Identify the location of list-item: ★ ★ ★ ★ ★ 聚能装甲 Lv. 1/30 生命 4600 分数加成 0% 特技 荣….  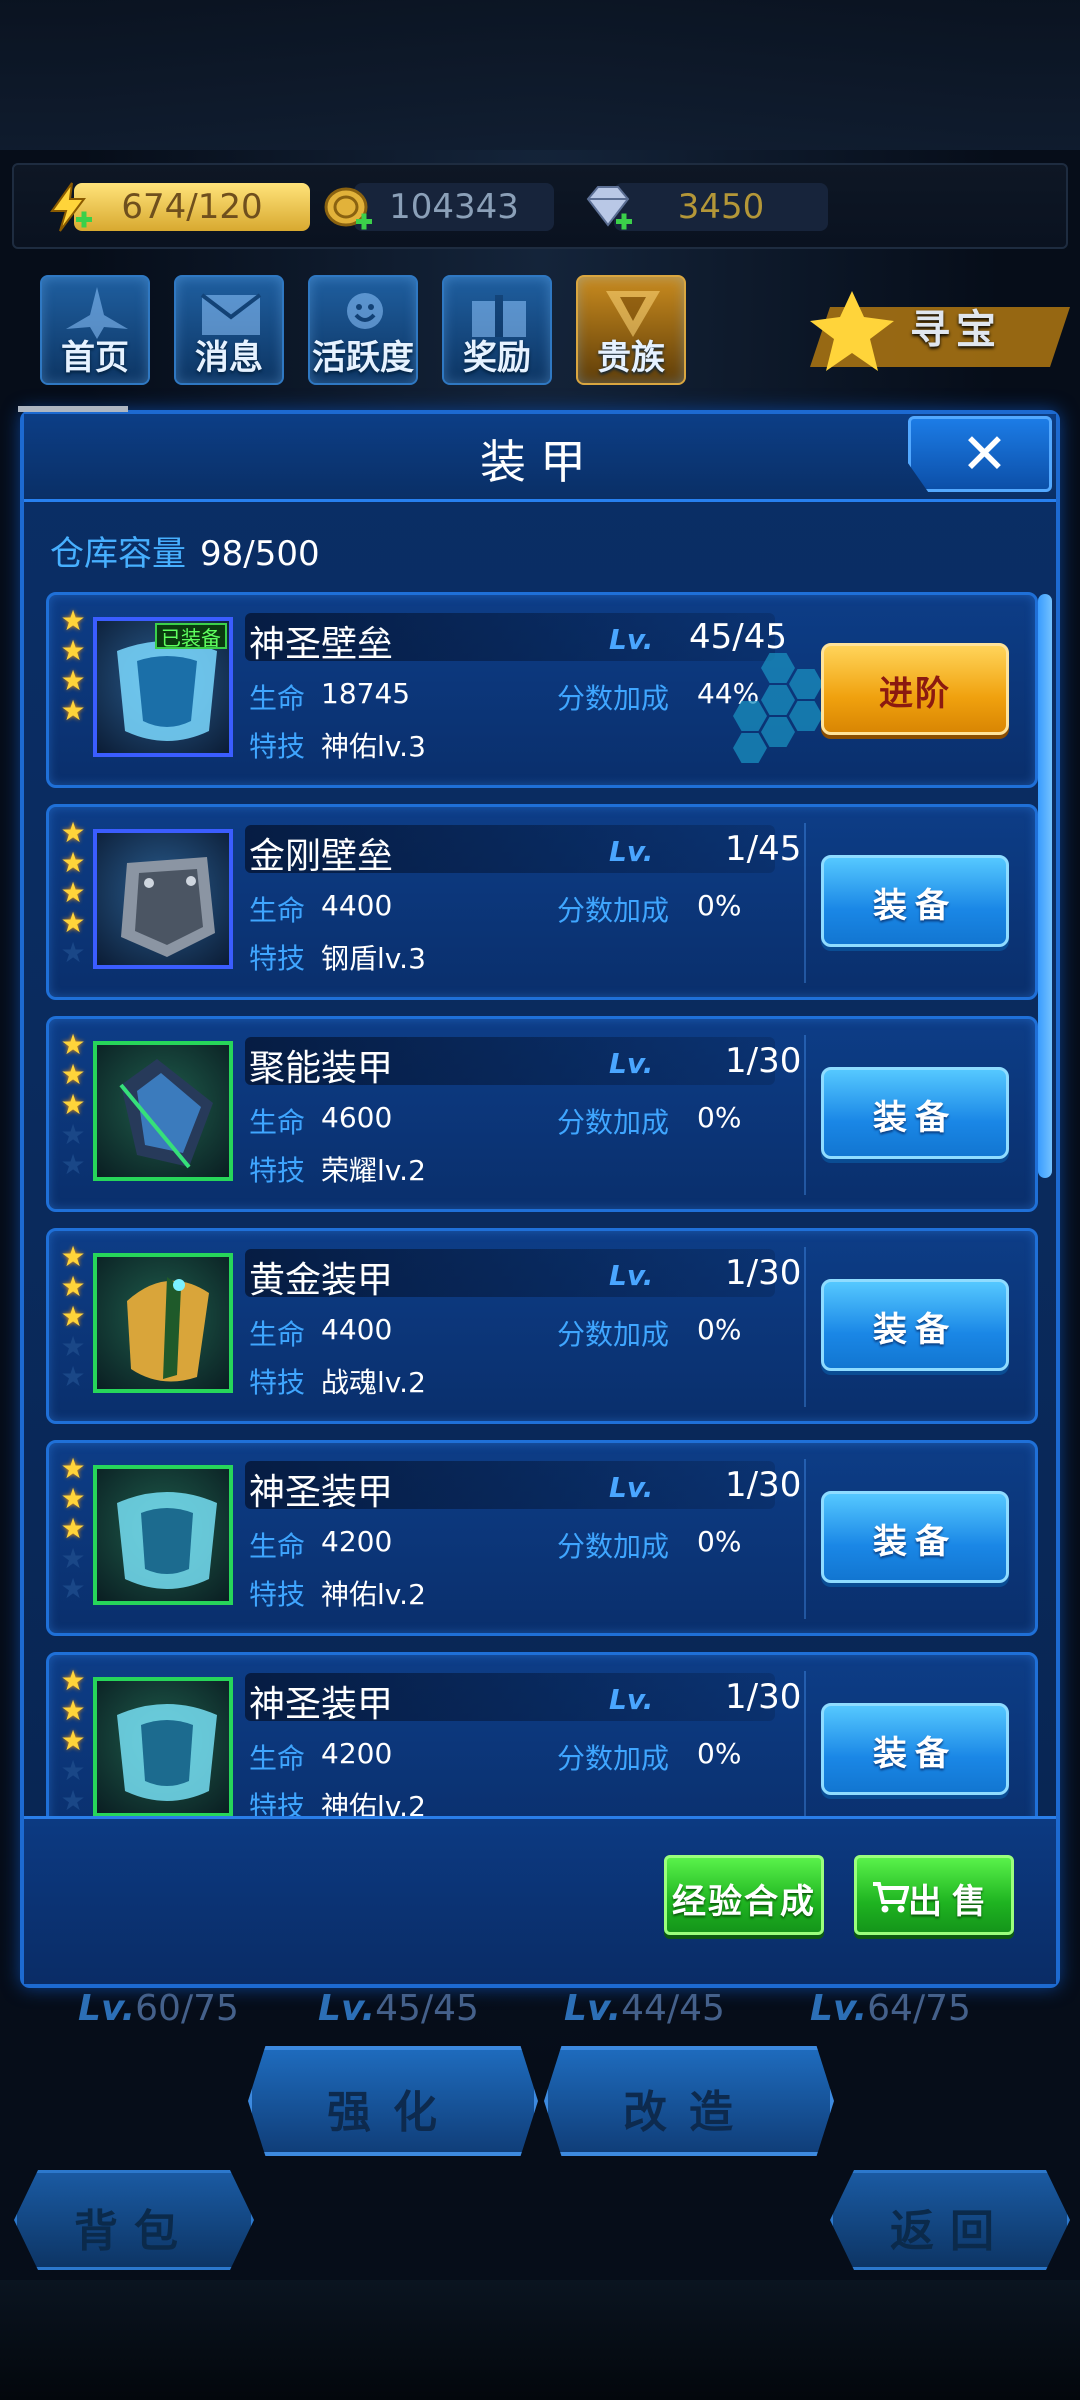
(542, 1114).